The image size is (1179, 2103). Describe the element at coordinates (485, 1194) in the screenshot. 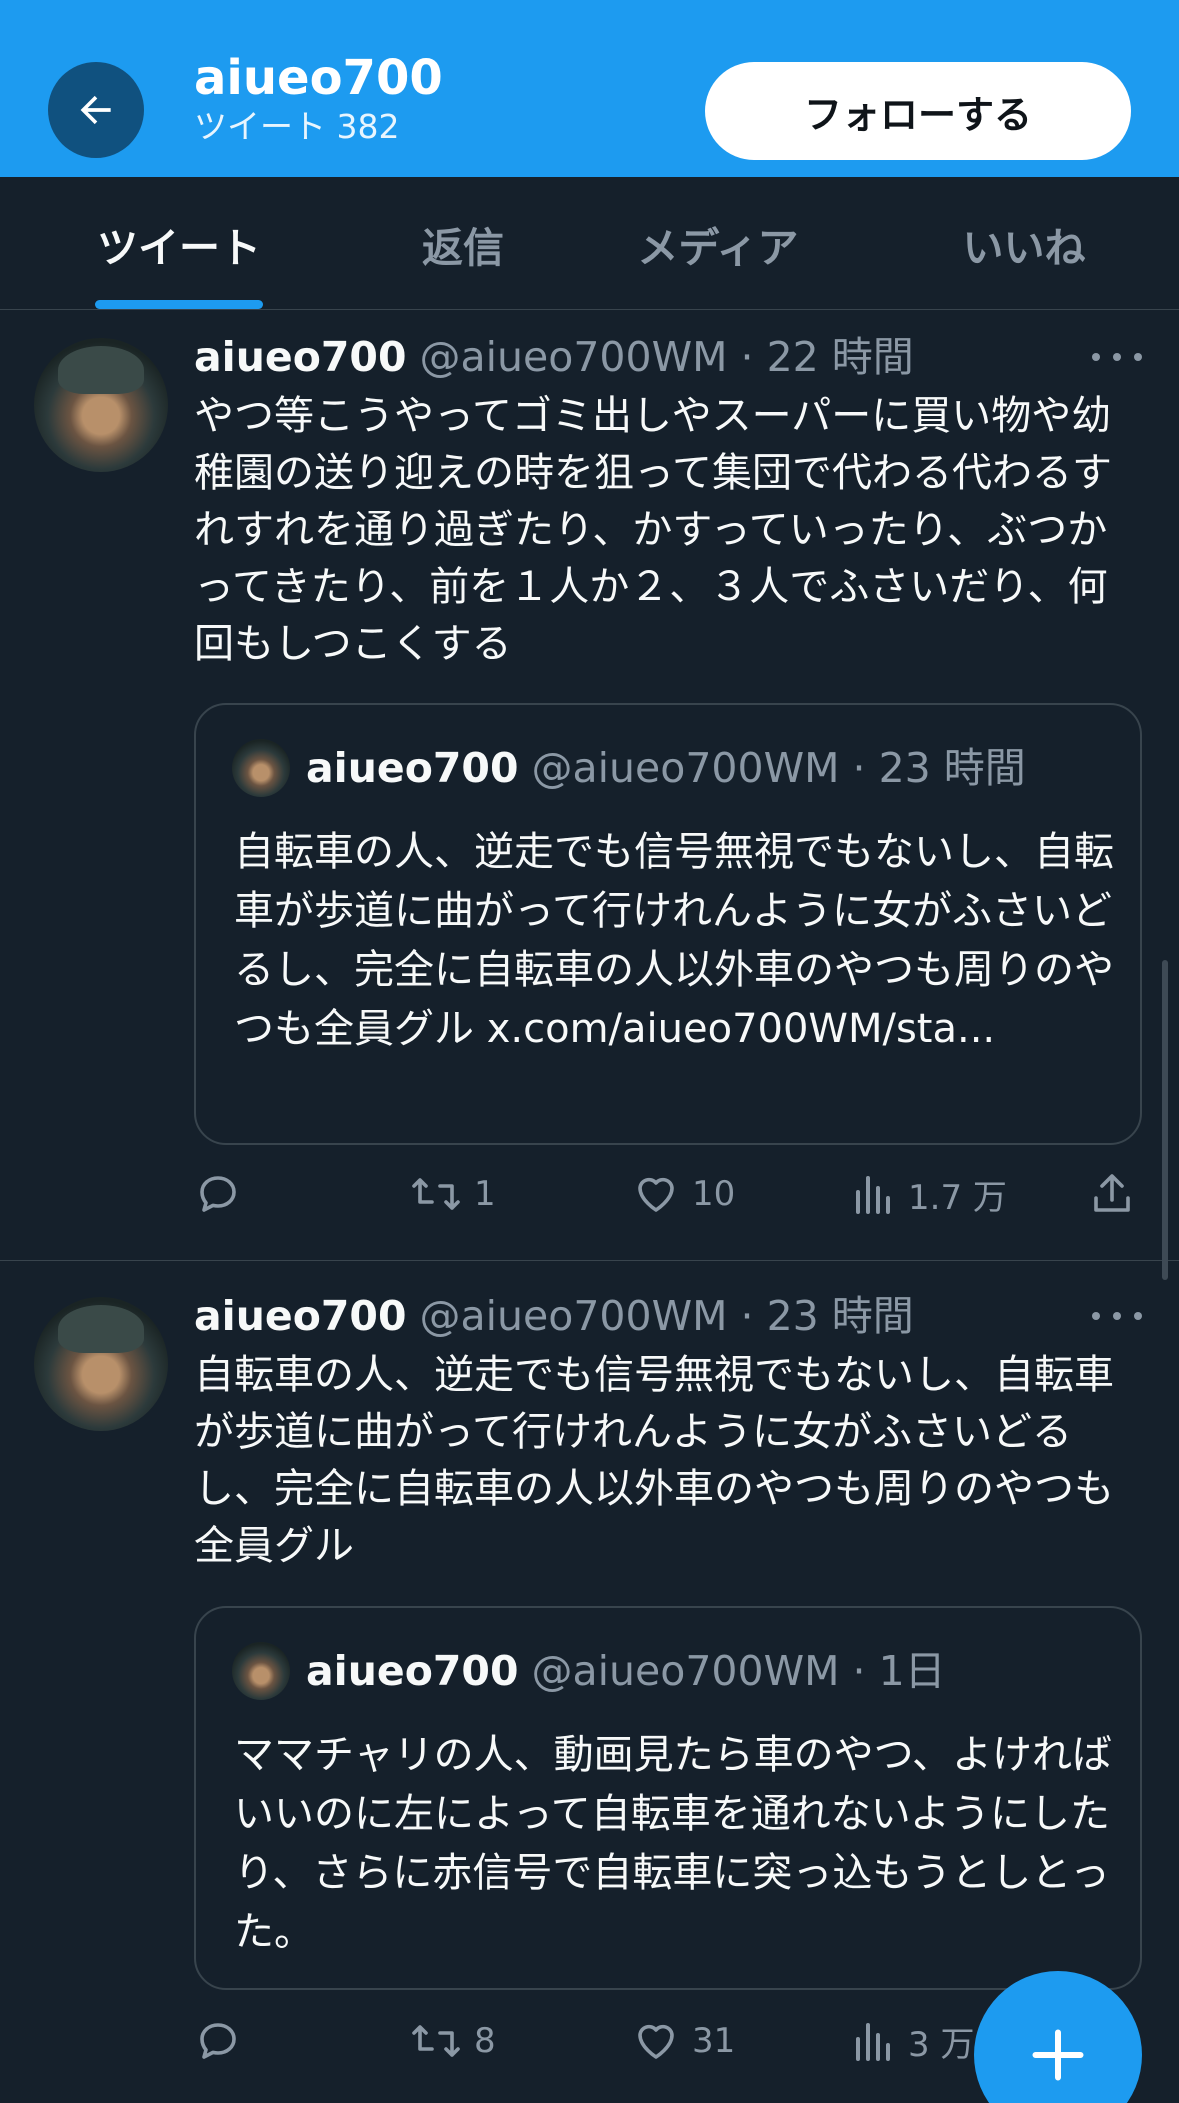

I see `retweet-count: 1` at that location.